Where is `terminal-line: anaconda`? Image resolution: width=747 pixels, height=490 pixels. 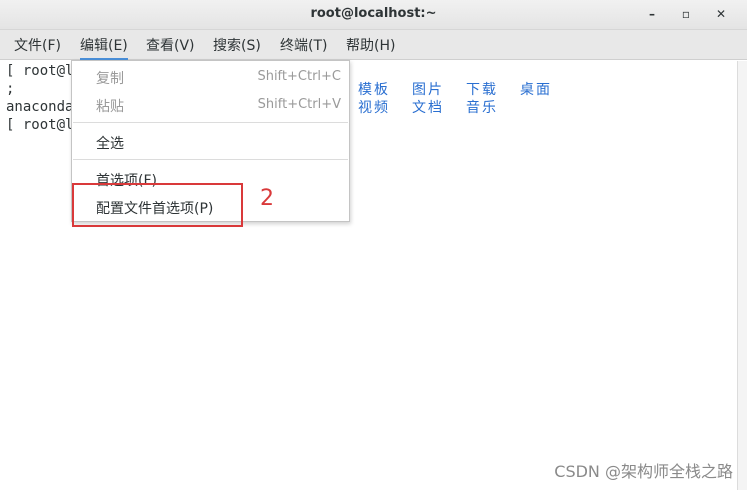 terminal-line: anaconda is located at coordinates (40, 107).